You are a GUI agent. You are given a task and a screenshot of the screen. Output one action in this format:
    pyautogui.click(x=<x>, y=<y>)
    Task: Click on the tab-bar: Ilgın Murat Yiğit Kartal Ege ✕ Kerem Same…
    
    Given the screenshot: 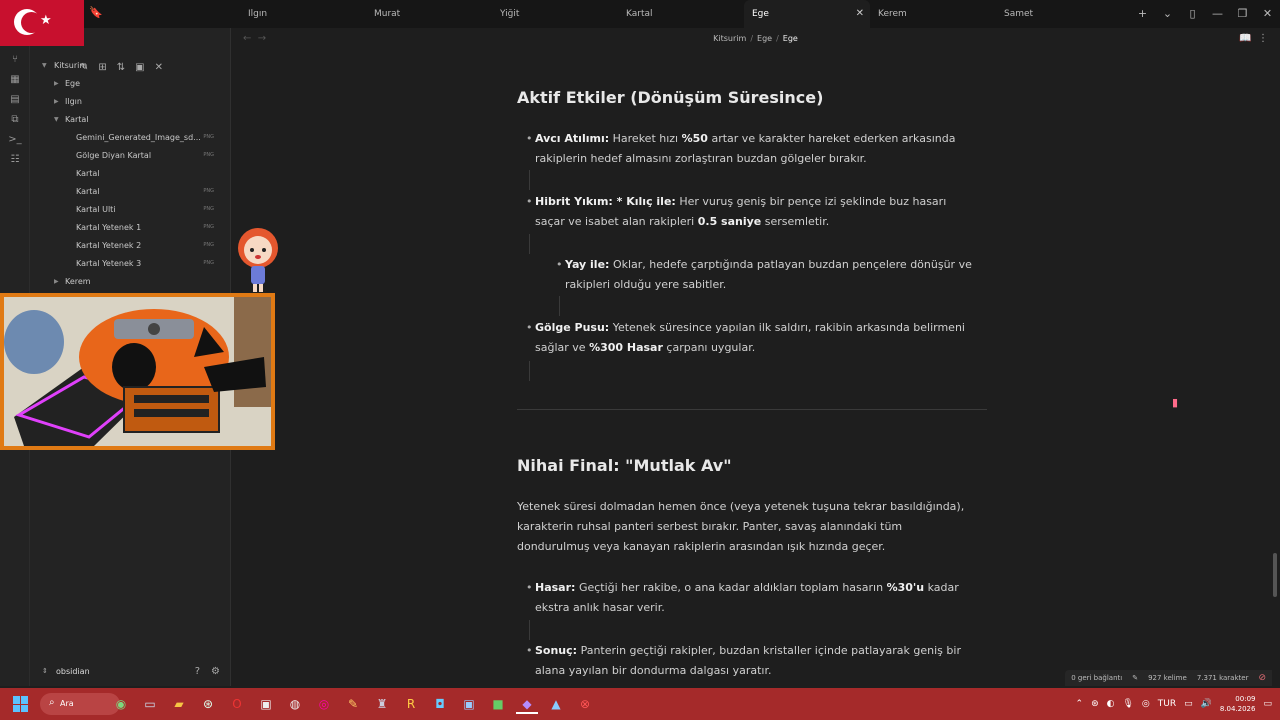 What is the action you would take?
    pyautogui.click(x=681, y=14)
    